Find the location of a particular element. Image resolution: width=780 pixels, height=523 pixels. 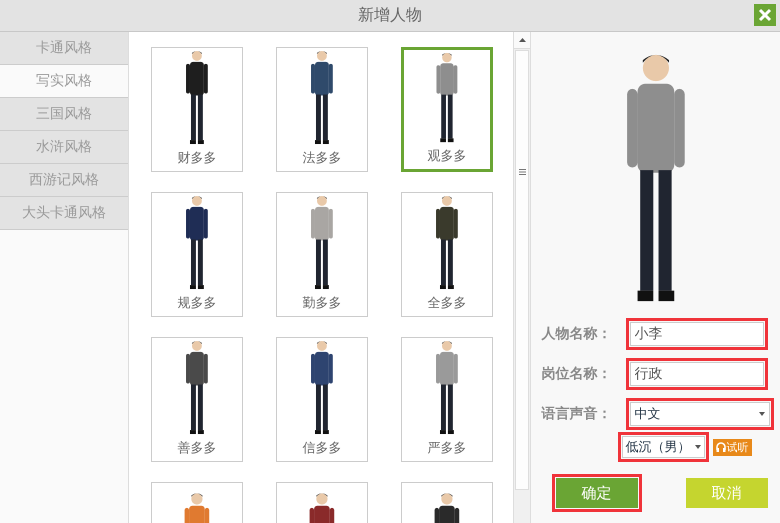

character-name: 勤多多 is located at coordinates (322, 303).